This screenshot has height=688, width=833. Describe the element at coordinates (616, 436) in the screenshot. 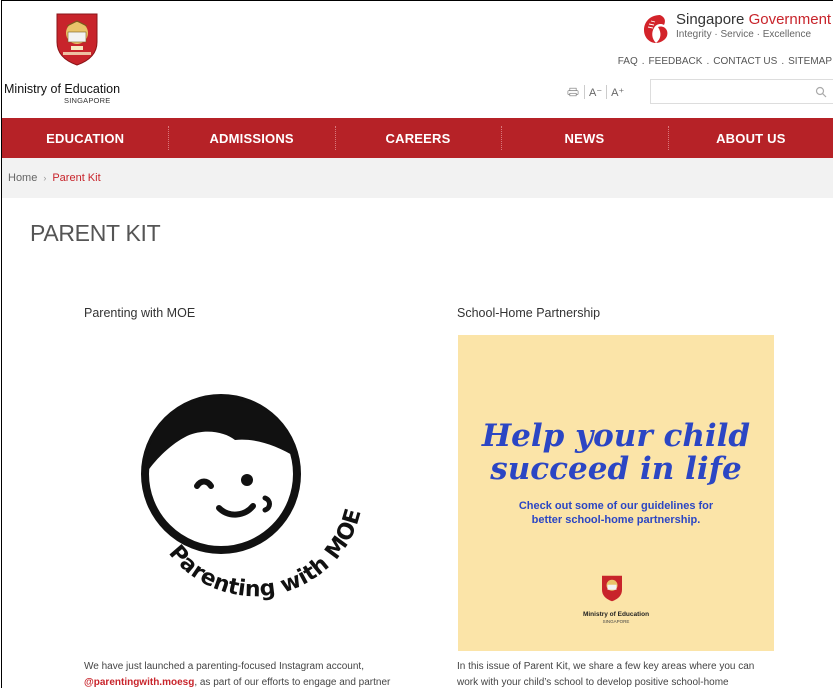

I see `promo-headline-line1: Help your child` at that location.